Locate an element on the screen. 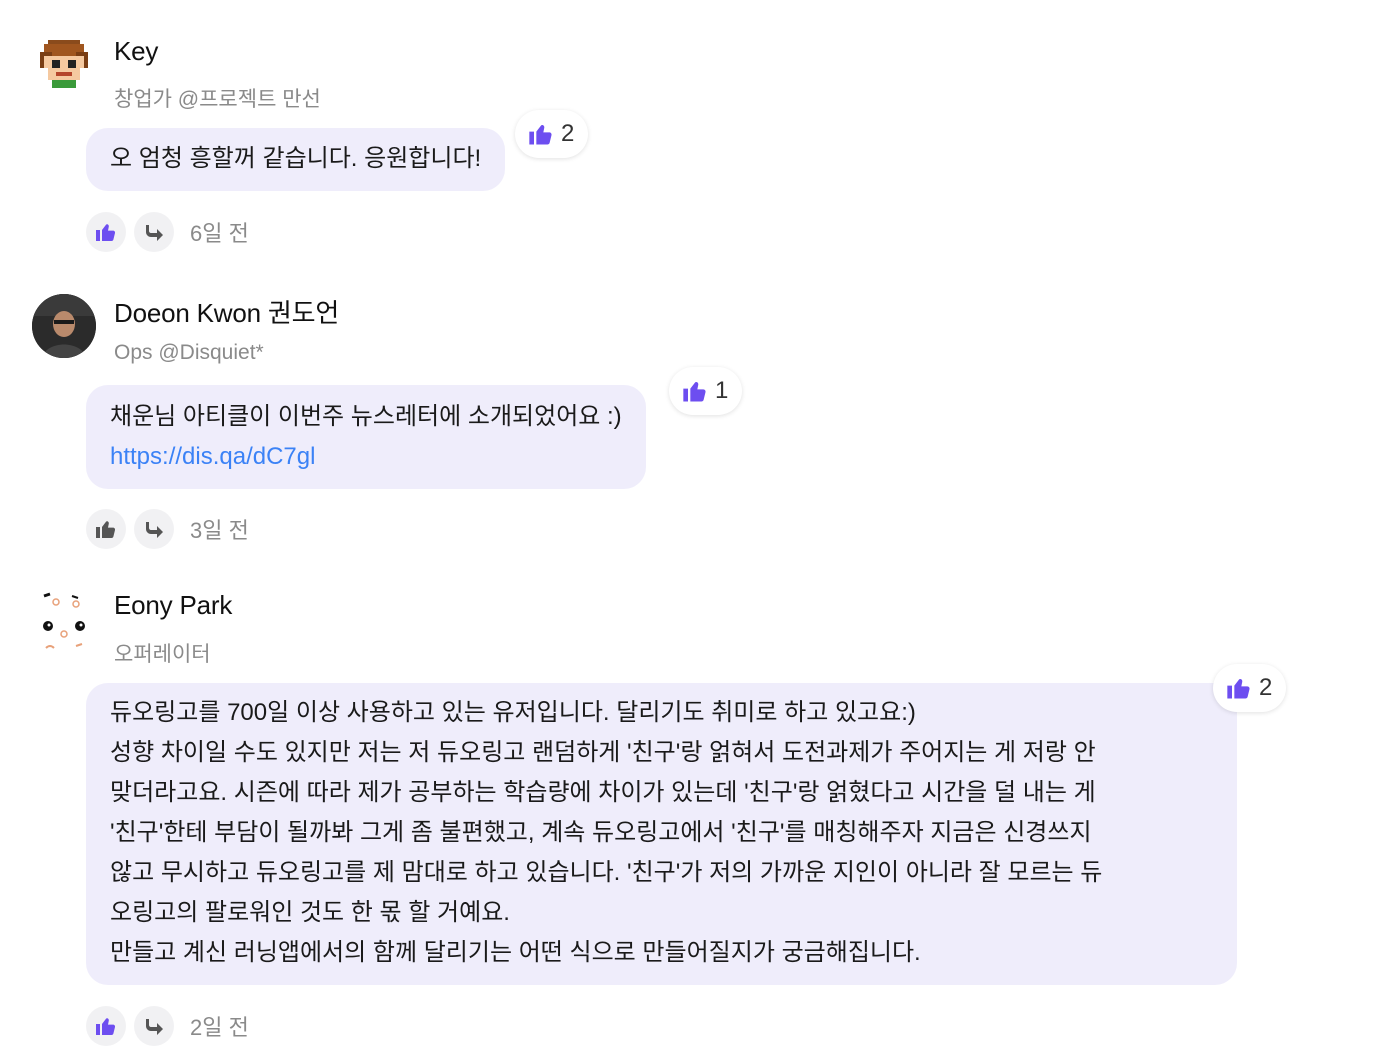 Image resolution: width=1398 pixels, height=1052 pixels. author-subtitle: 창업가 @프로젝트 만선 is located at coordinates (217, 99).